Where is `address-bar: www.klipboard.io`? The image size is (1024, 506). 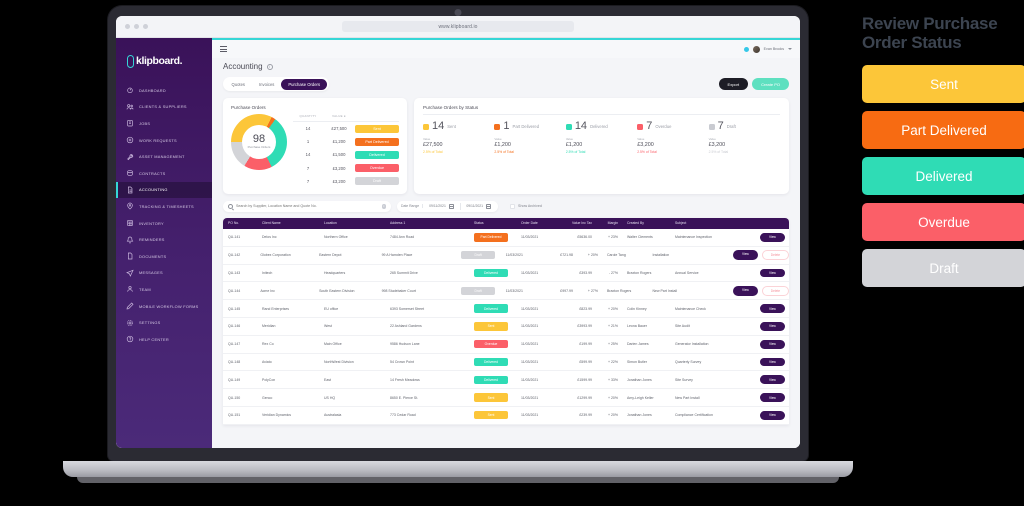 address-bar: www.klipboard.io is located at coordinates (458, 26).